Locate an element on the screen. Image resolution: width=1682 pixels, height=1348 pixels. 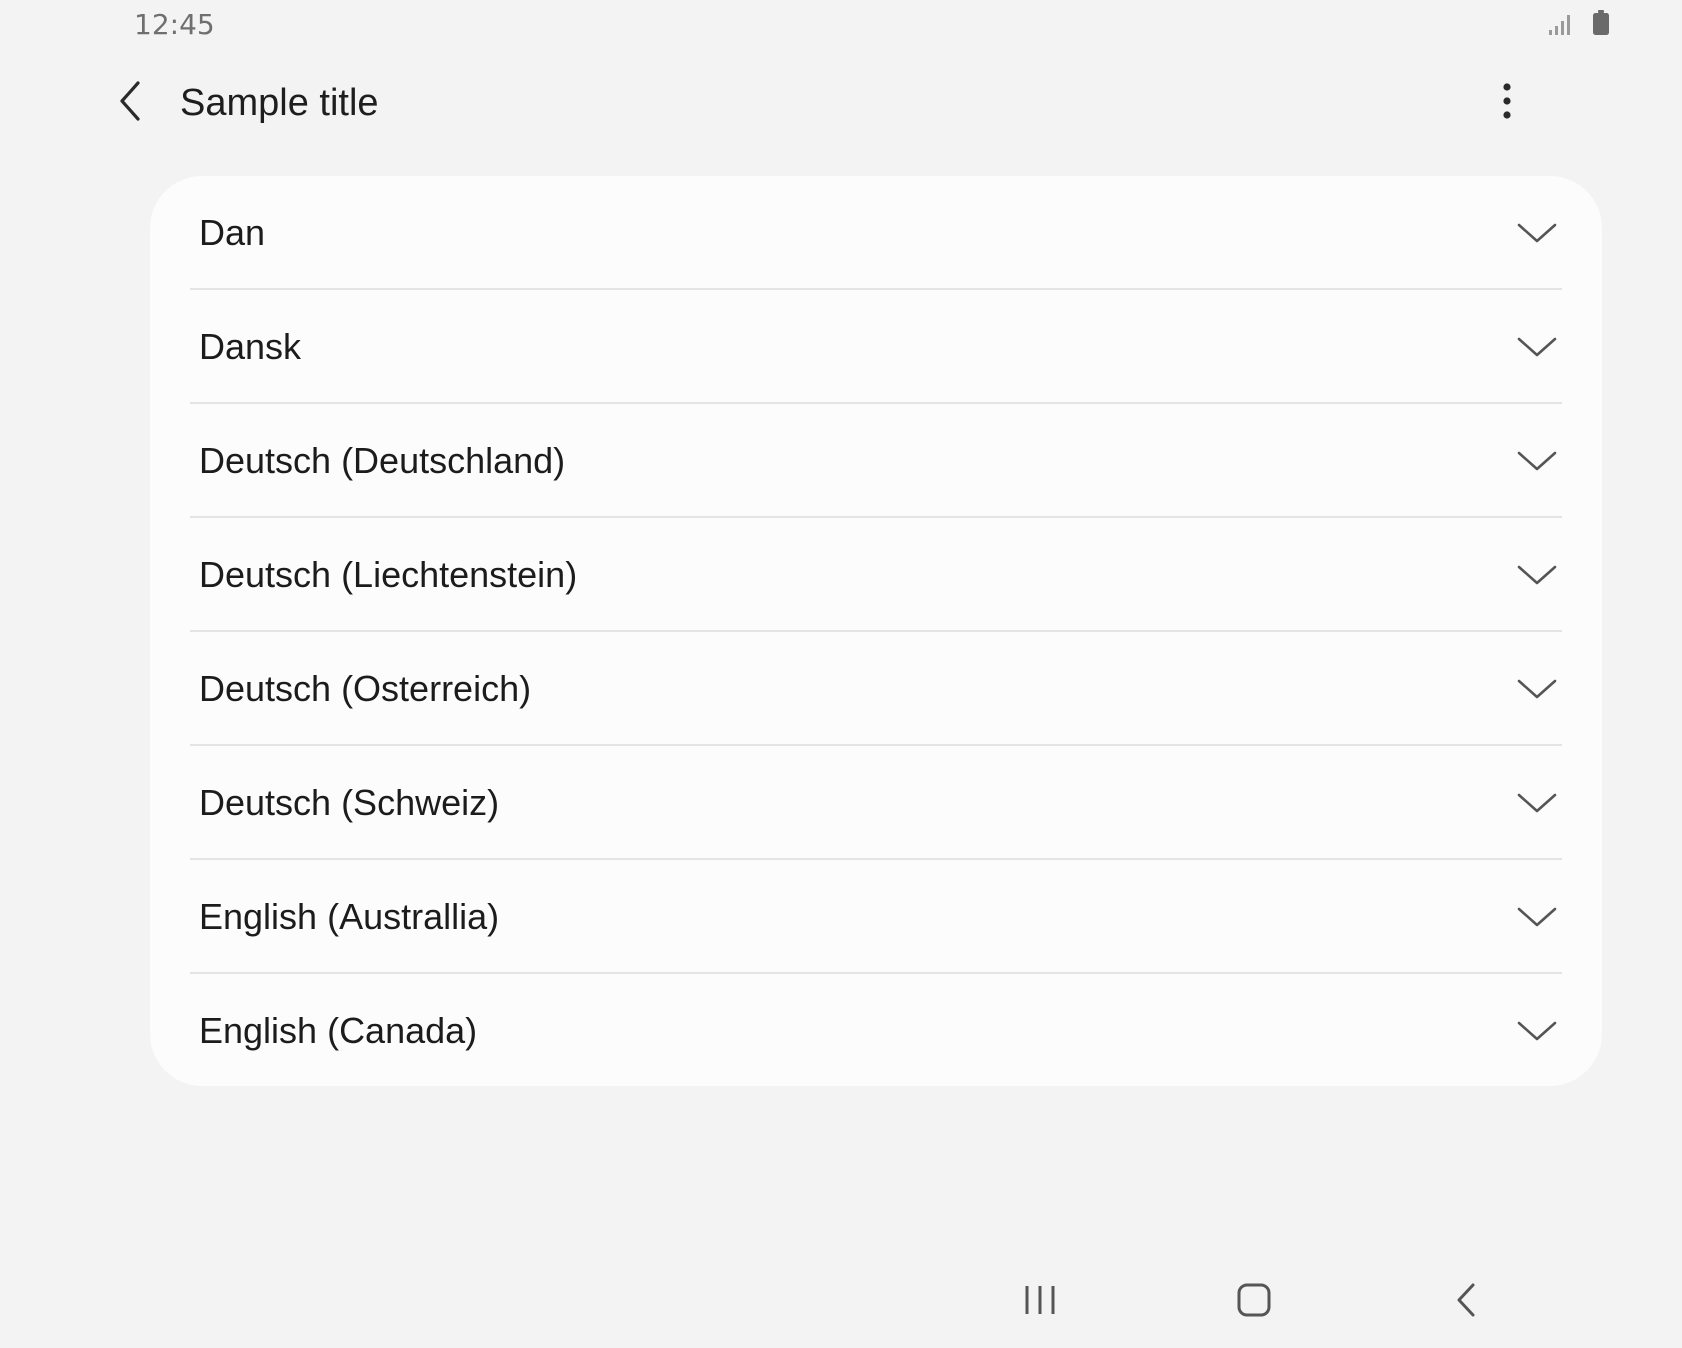
home-button is located at coordinates (1254, 1302).